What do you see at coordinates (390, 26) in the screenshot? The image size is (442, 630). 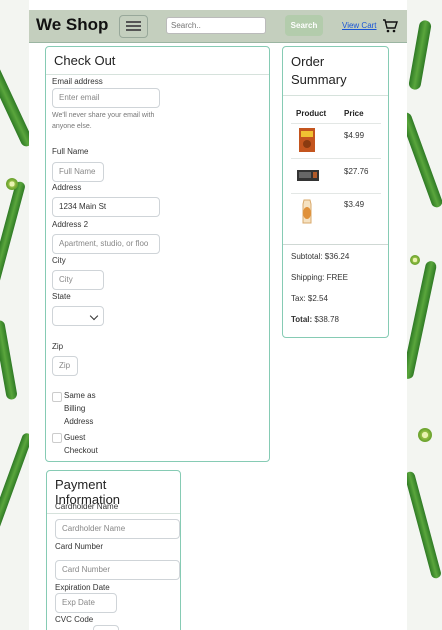 I see `shopping-cart-icon` at bounding box center [390, 26].